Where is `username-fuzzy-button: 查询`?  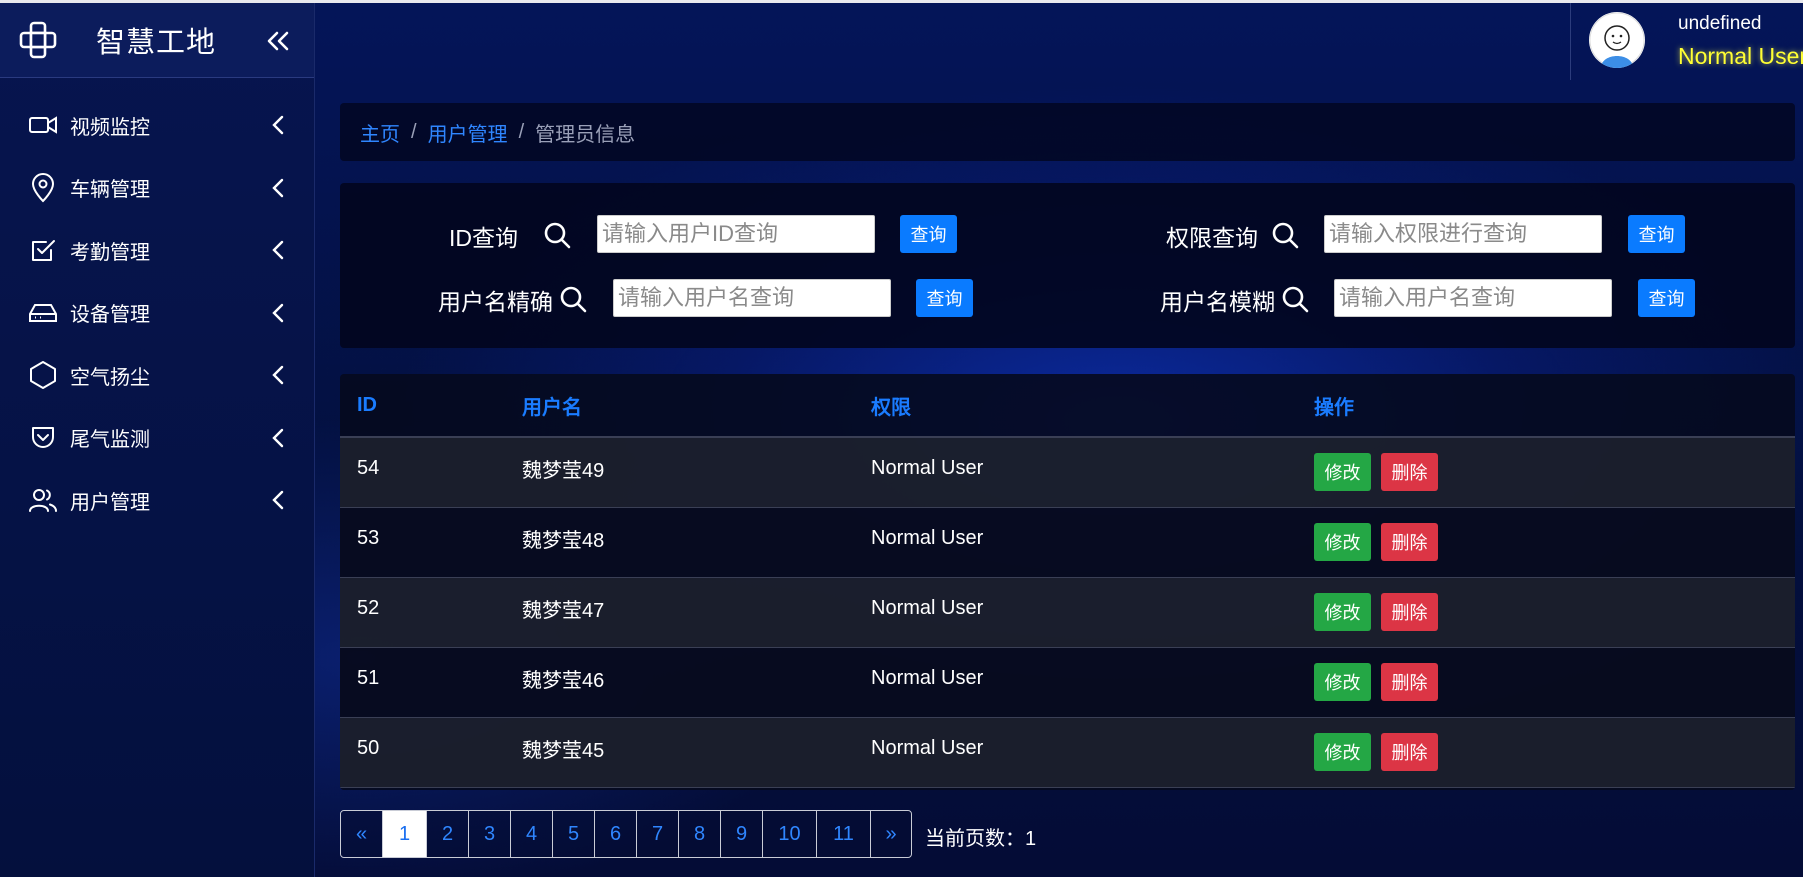 username-fuzzy-button: 查询 is located at coordinates (1666, 298).